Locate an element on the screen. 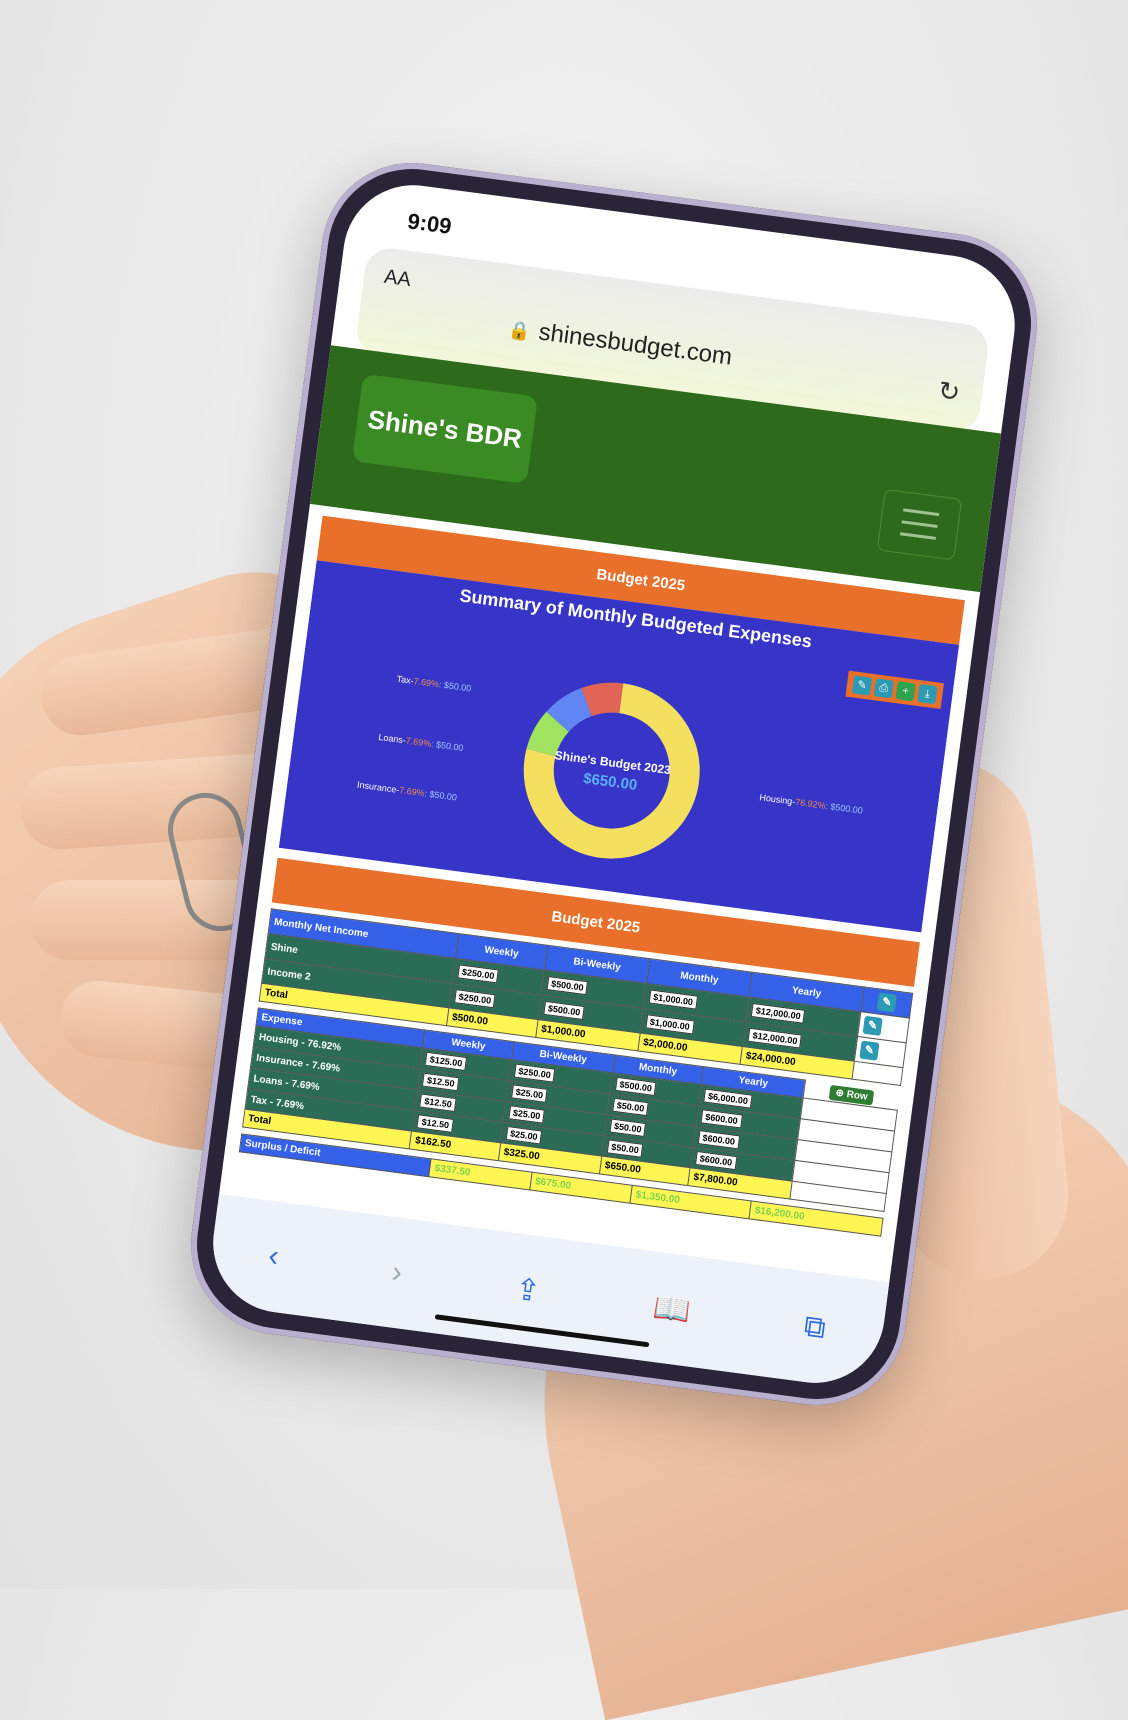 The height and width of the screenshot is (1720, 1128). menu-button is located at coordinates (919, 524).